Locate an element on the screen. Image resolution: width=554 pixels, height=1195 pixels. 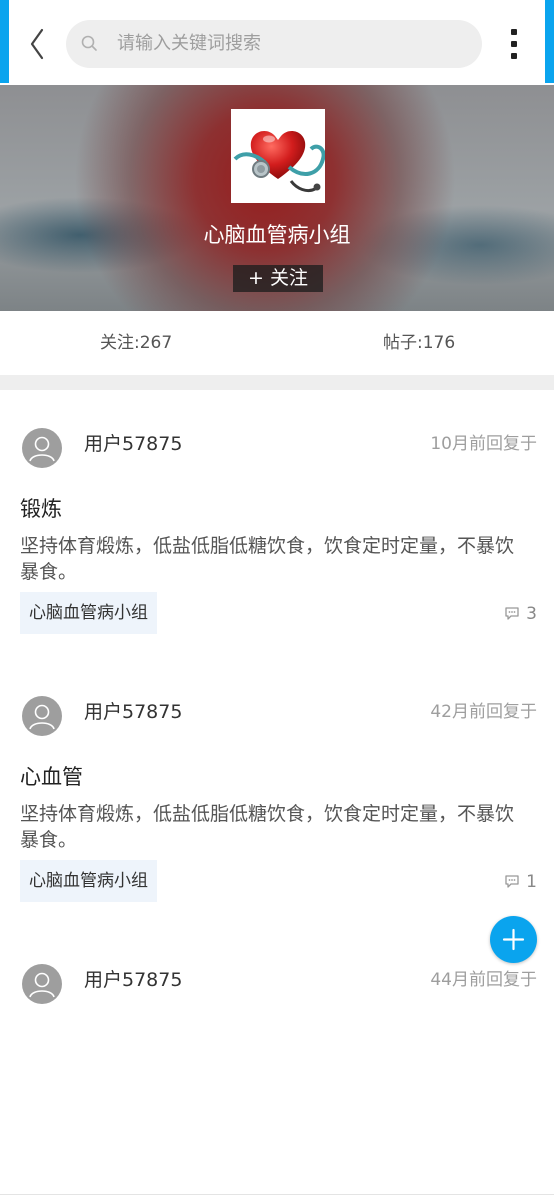
plus-icon is located at coordinates (513, 939).